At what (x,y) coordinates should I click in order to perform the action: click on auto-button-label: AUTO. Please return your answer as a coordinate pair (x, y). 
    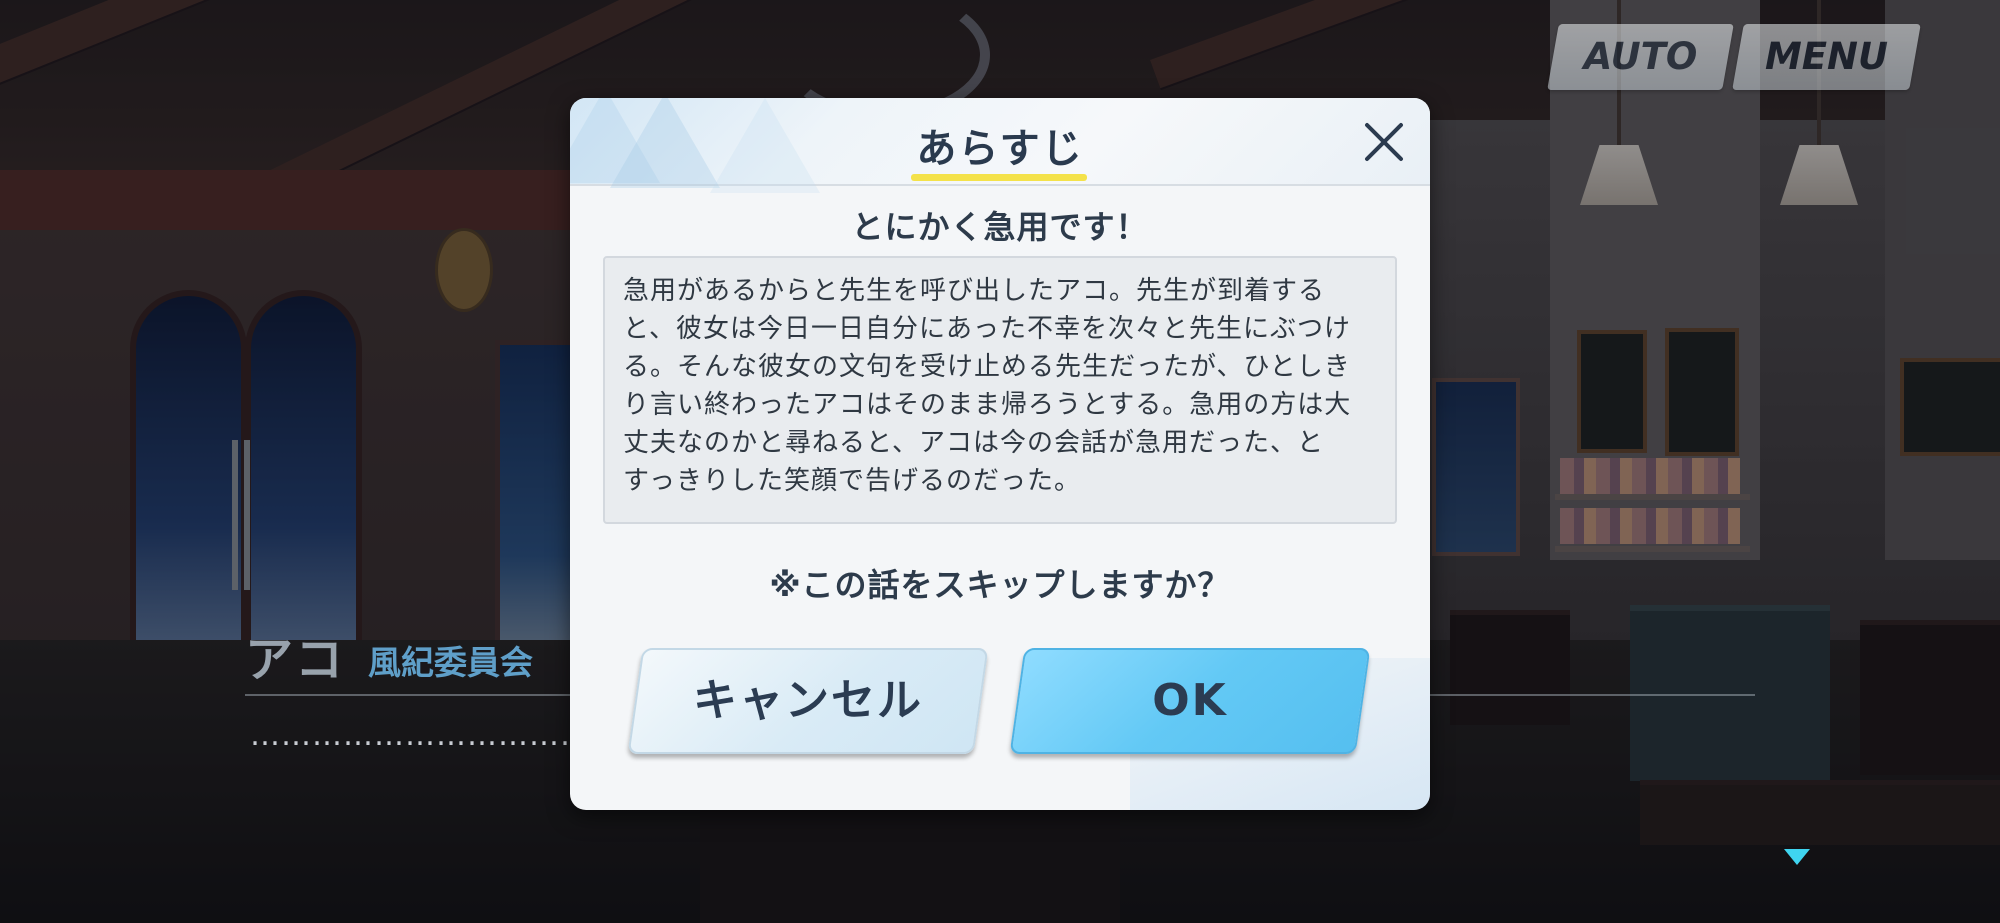
    Looking at the image, I should click on (1640, 56).